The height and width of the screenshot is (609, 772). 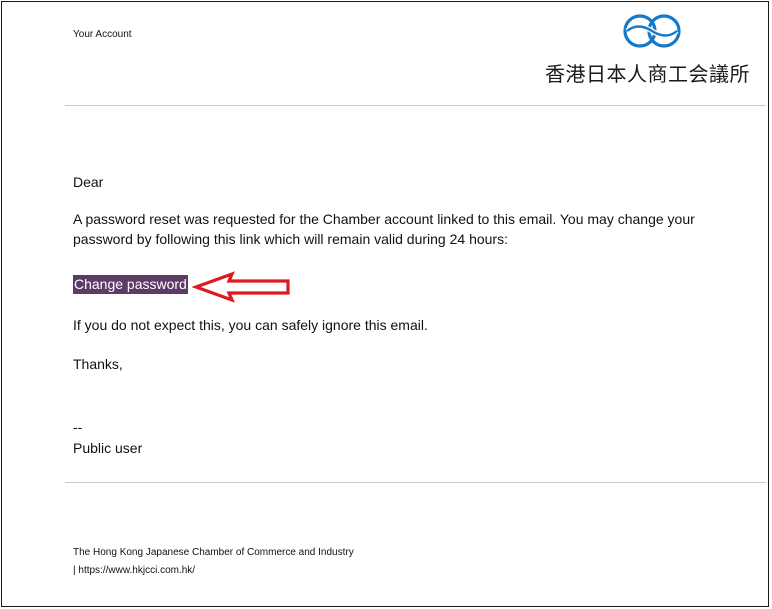 What do you see at coordinates (415, 105) in the screenshot?
I see `header-divider` at bounding box center [415, 105].